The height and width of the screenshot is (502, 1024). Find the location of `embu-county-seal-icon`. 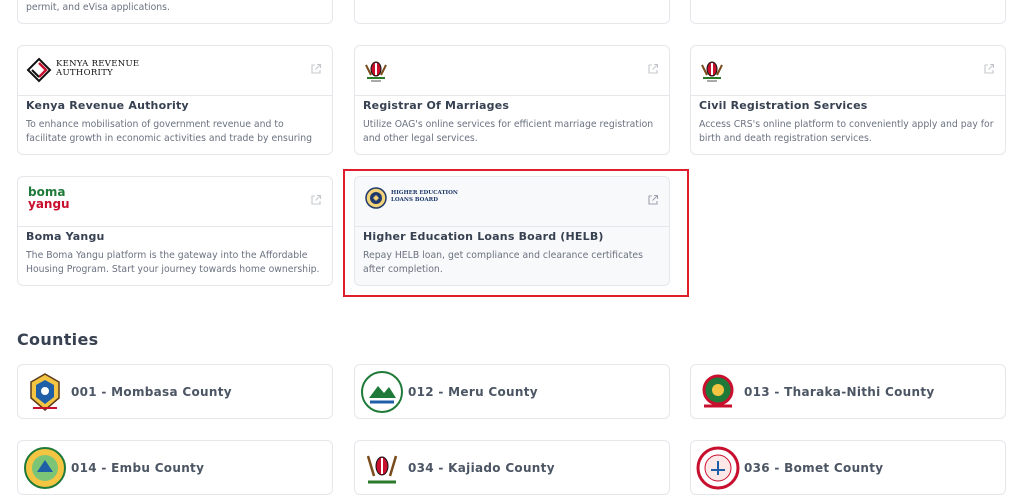

embu-county-seal-icon is located at coordinates (45, 468).